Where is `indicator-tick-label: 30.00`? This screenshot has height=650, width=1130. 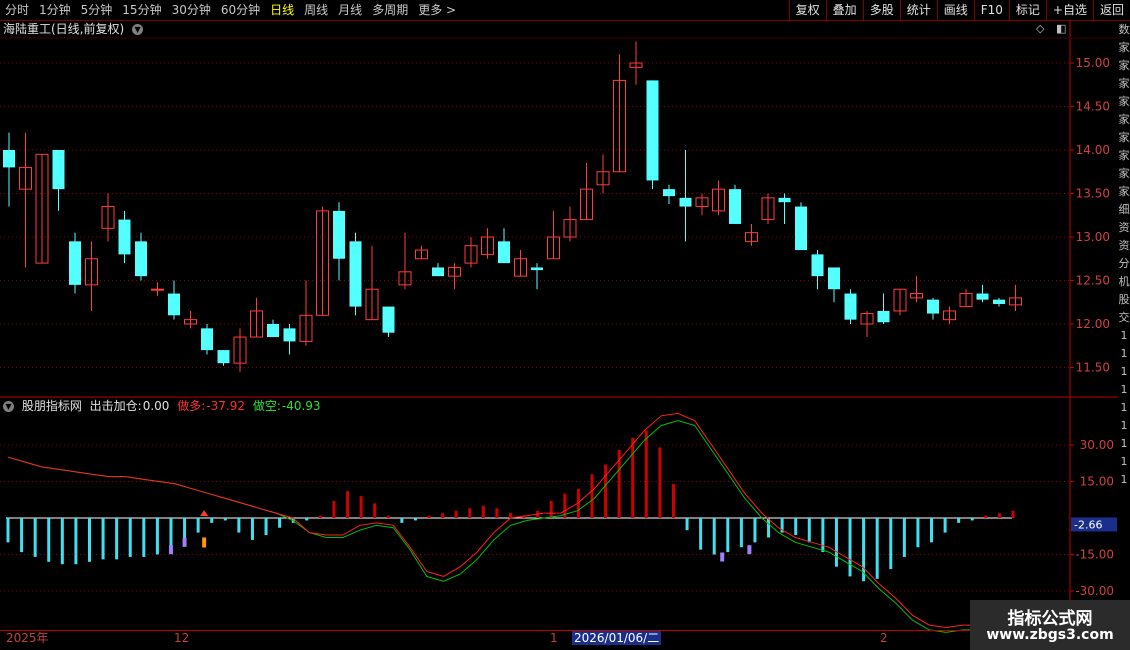 indicator-tick-label: 30.00 is located at coordinates (1097, 445).